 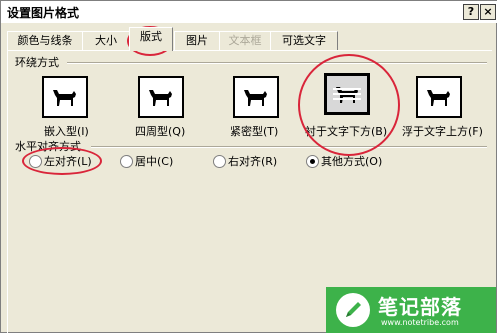 I want to click on wrap-tight-label: 紧密型(T), so click(x=254, y=131).